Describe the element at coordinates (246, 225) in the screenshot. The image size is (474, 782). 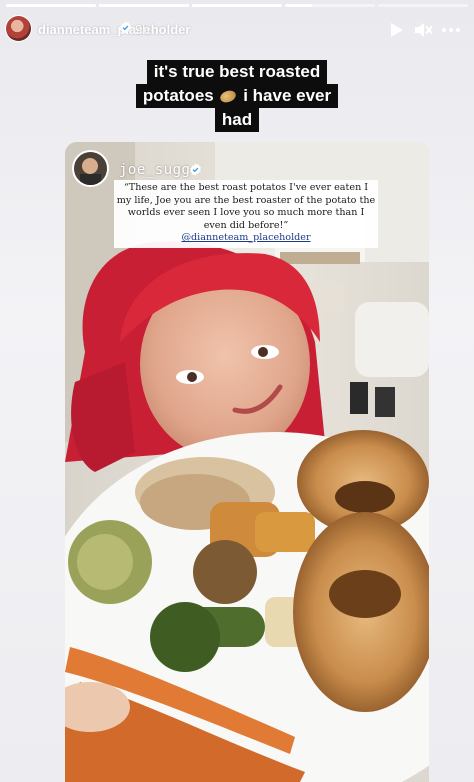
I see `quote-line: even did before!”` at that location.